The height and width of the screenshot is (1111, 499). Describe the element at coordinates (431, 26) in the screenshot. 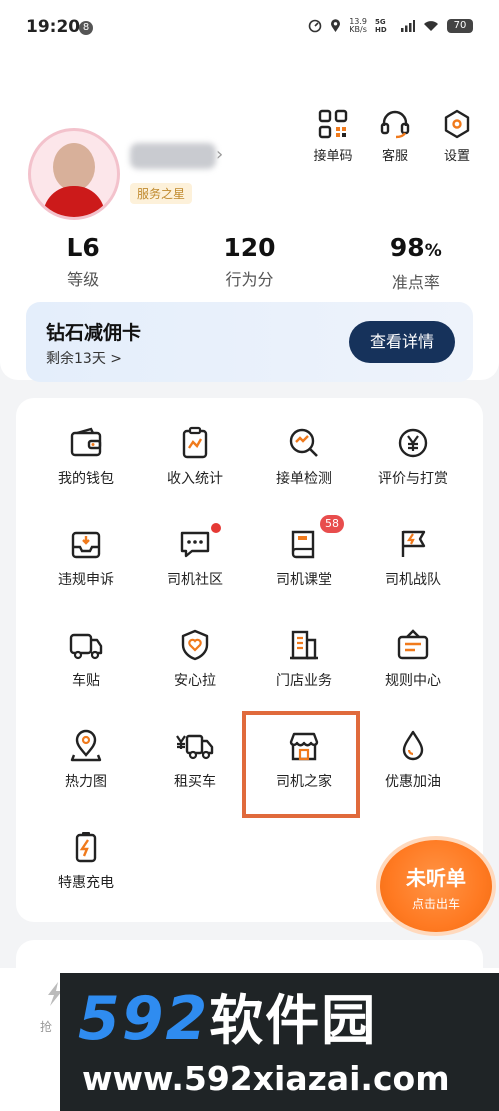

I see `wifi-icon` at that location.